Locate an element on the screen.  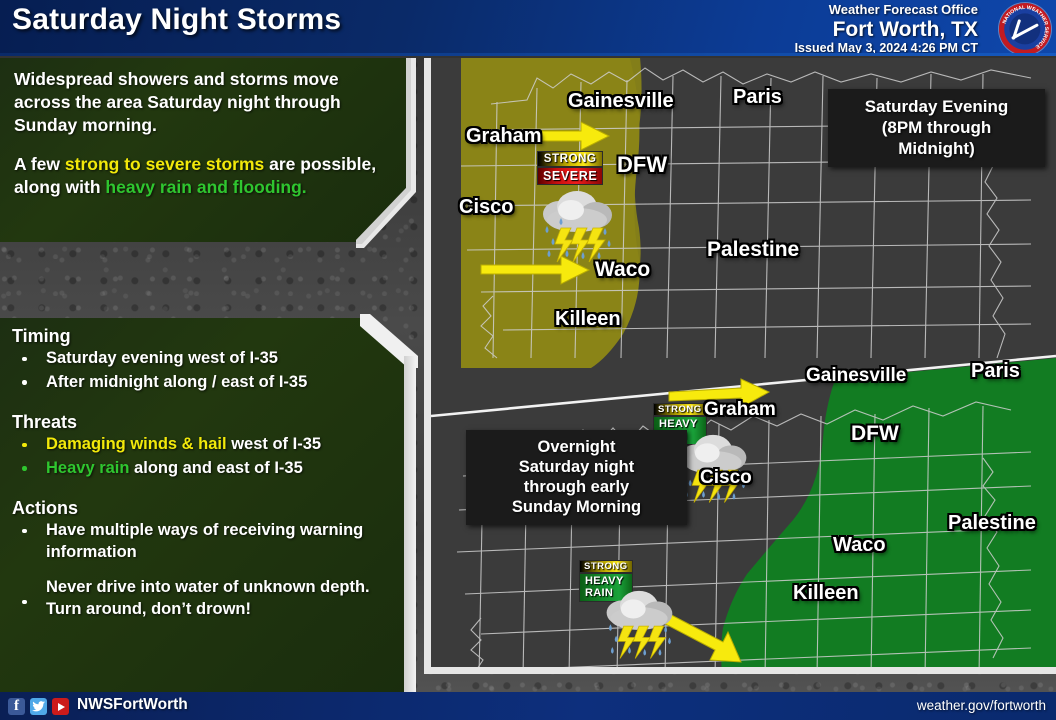
details-panel-right-edge is located at coordinates (410, 524).